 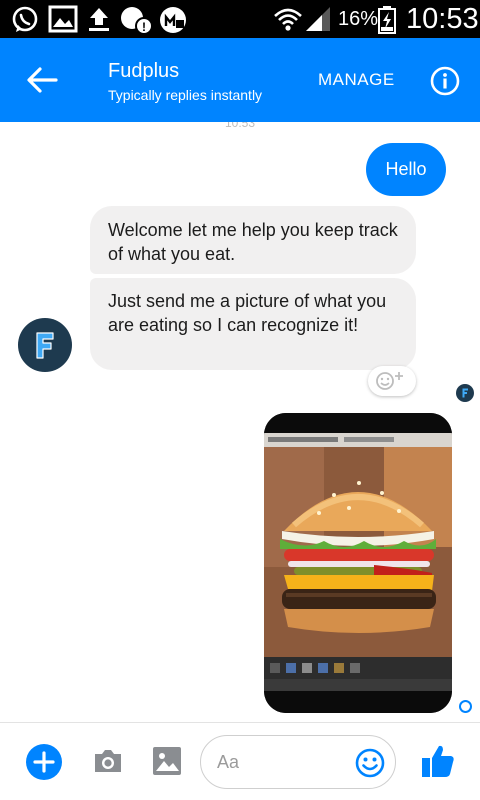 I want to click on message-timestamp: 10:53, so click(x=240, y=126).